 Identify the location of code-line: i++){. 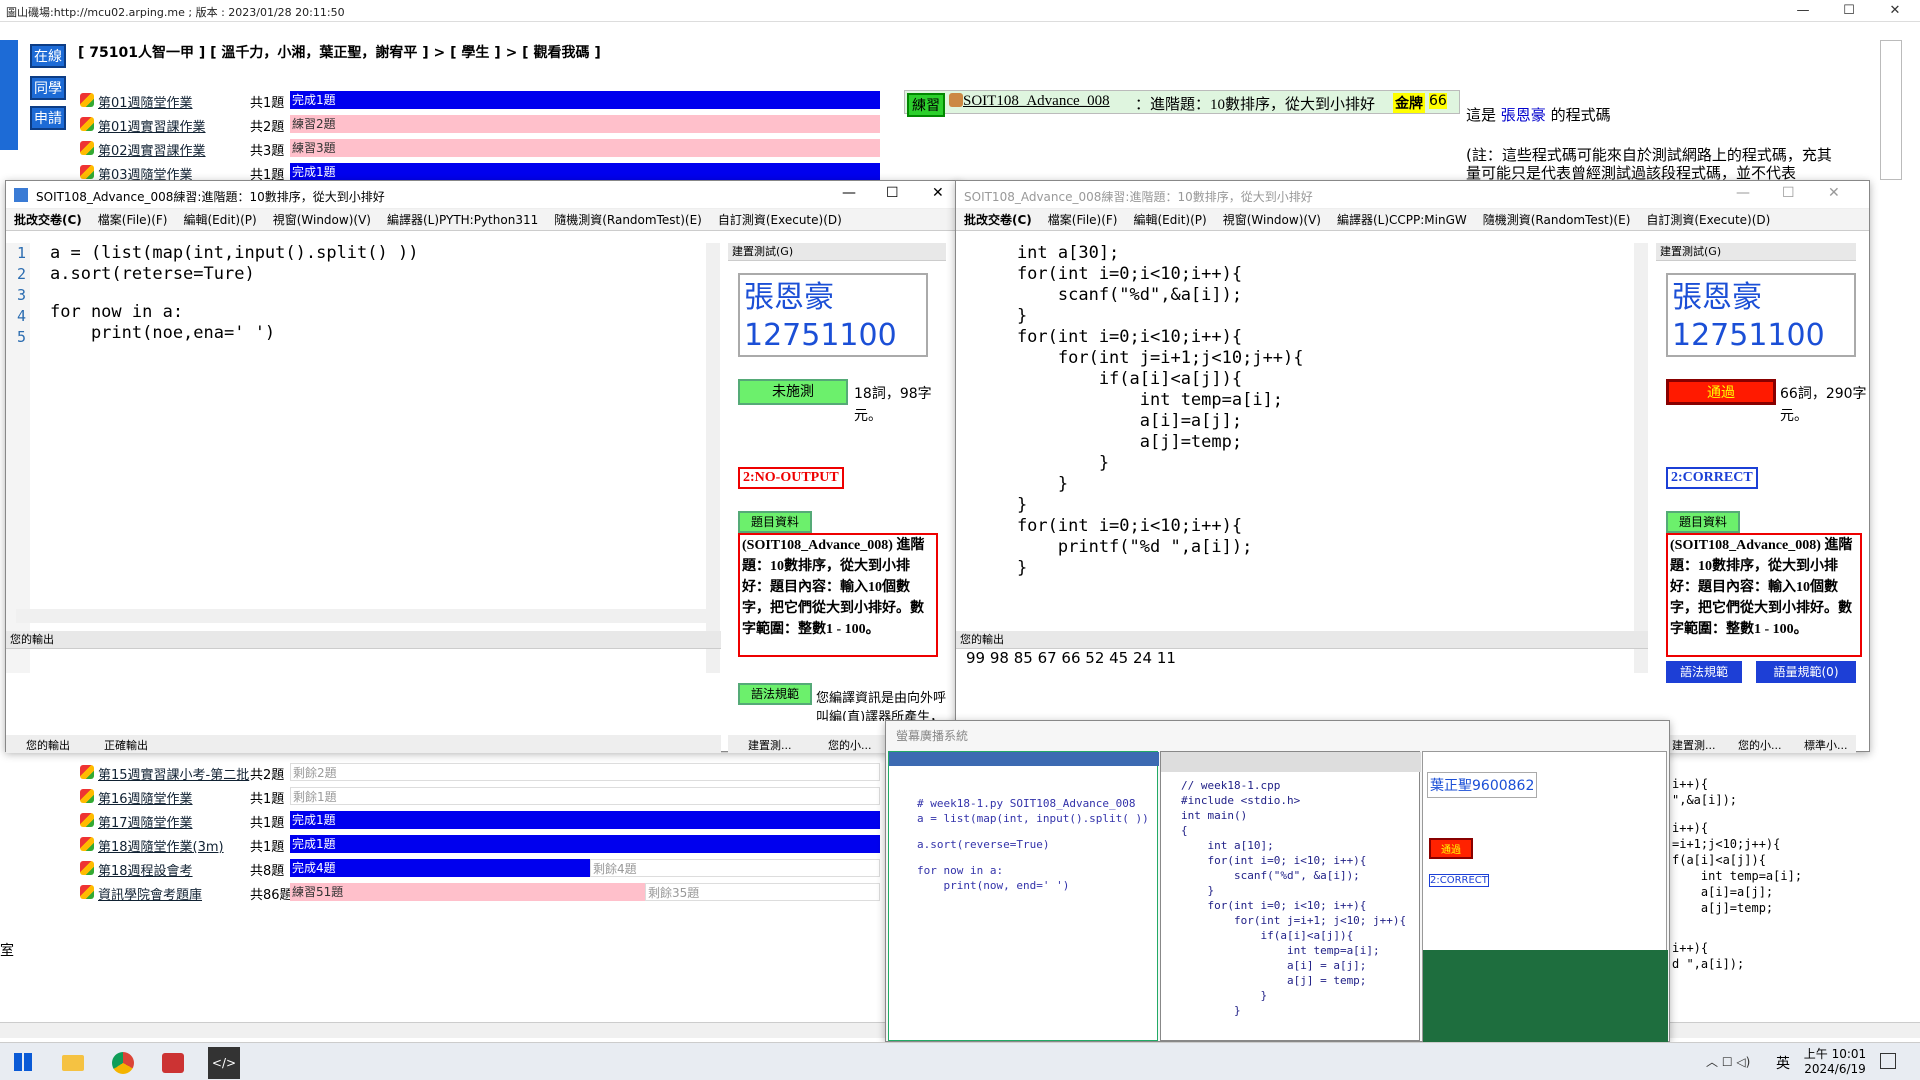
(1690, 828).